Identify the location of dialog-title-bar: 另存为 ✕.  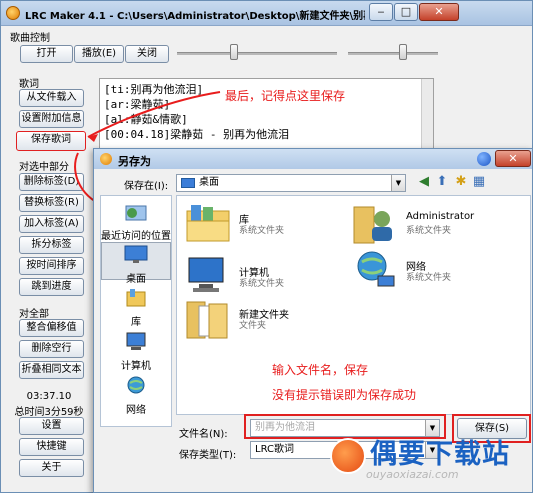
(313, 159).